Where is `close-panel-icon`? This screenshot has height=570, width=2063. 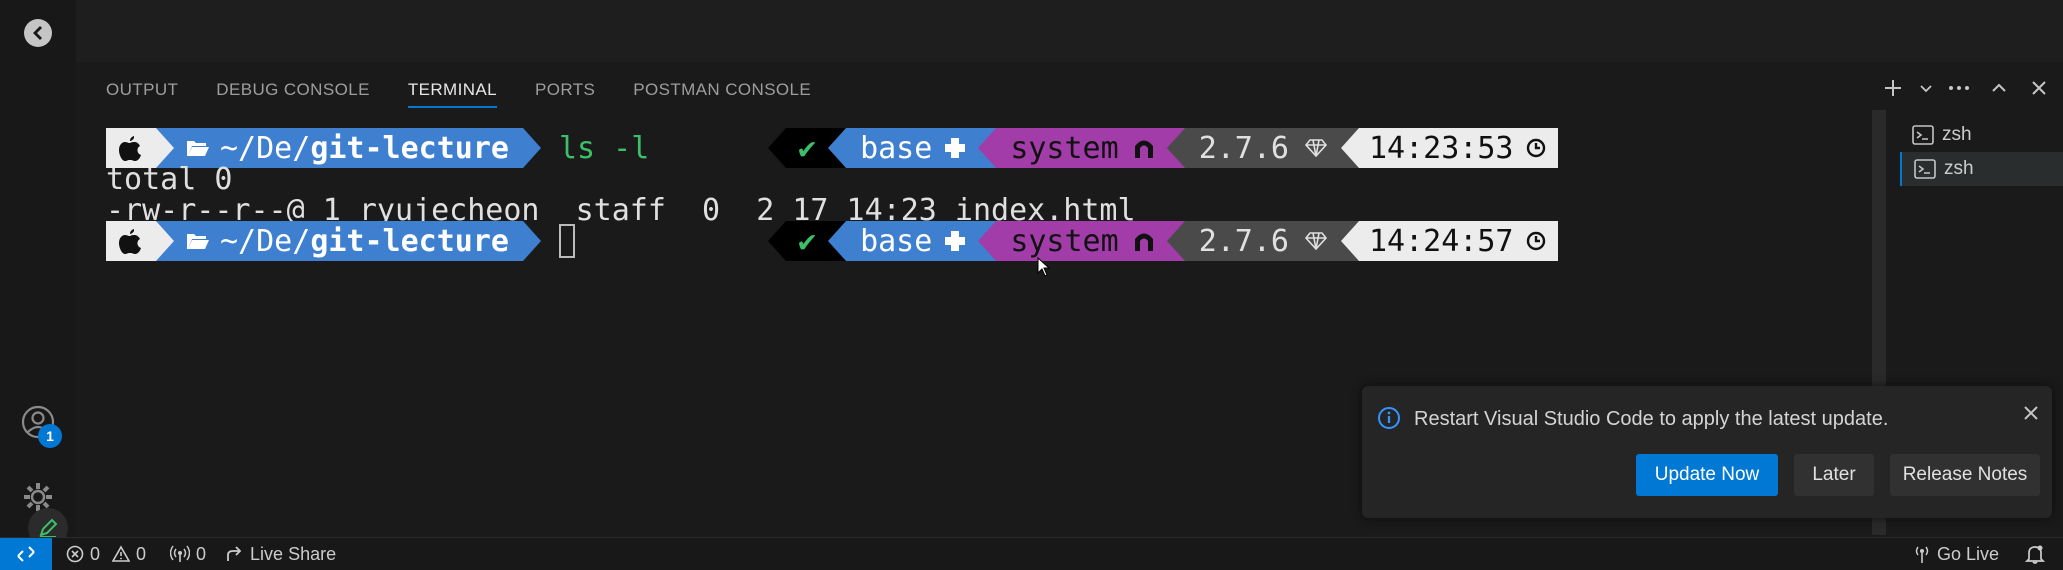 close-panel-icon is located at coordinates (2039, 88).